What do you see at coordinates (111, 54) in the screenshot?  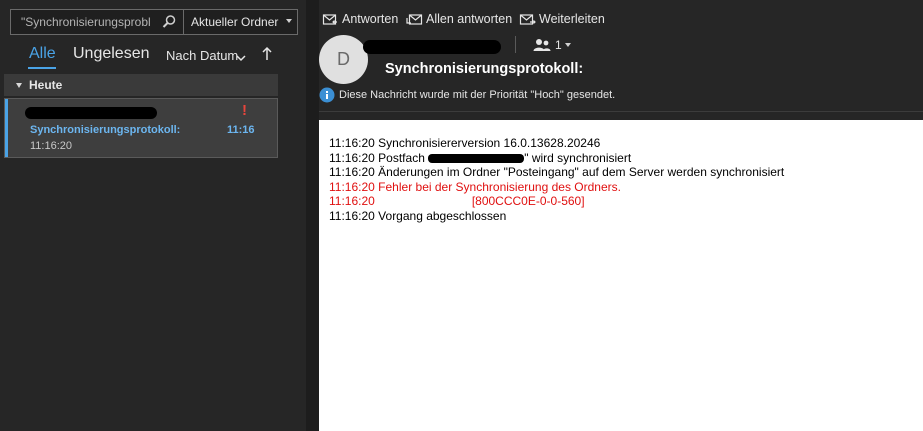 I see `tab-unread: Ungelesen` at bounding box center [111, 54].